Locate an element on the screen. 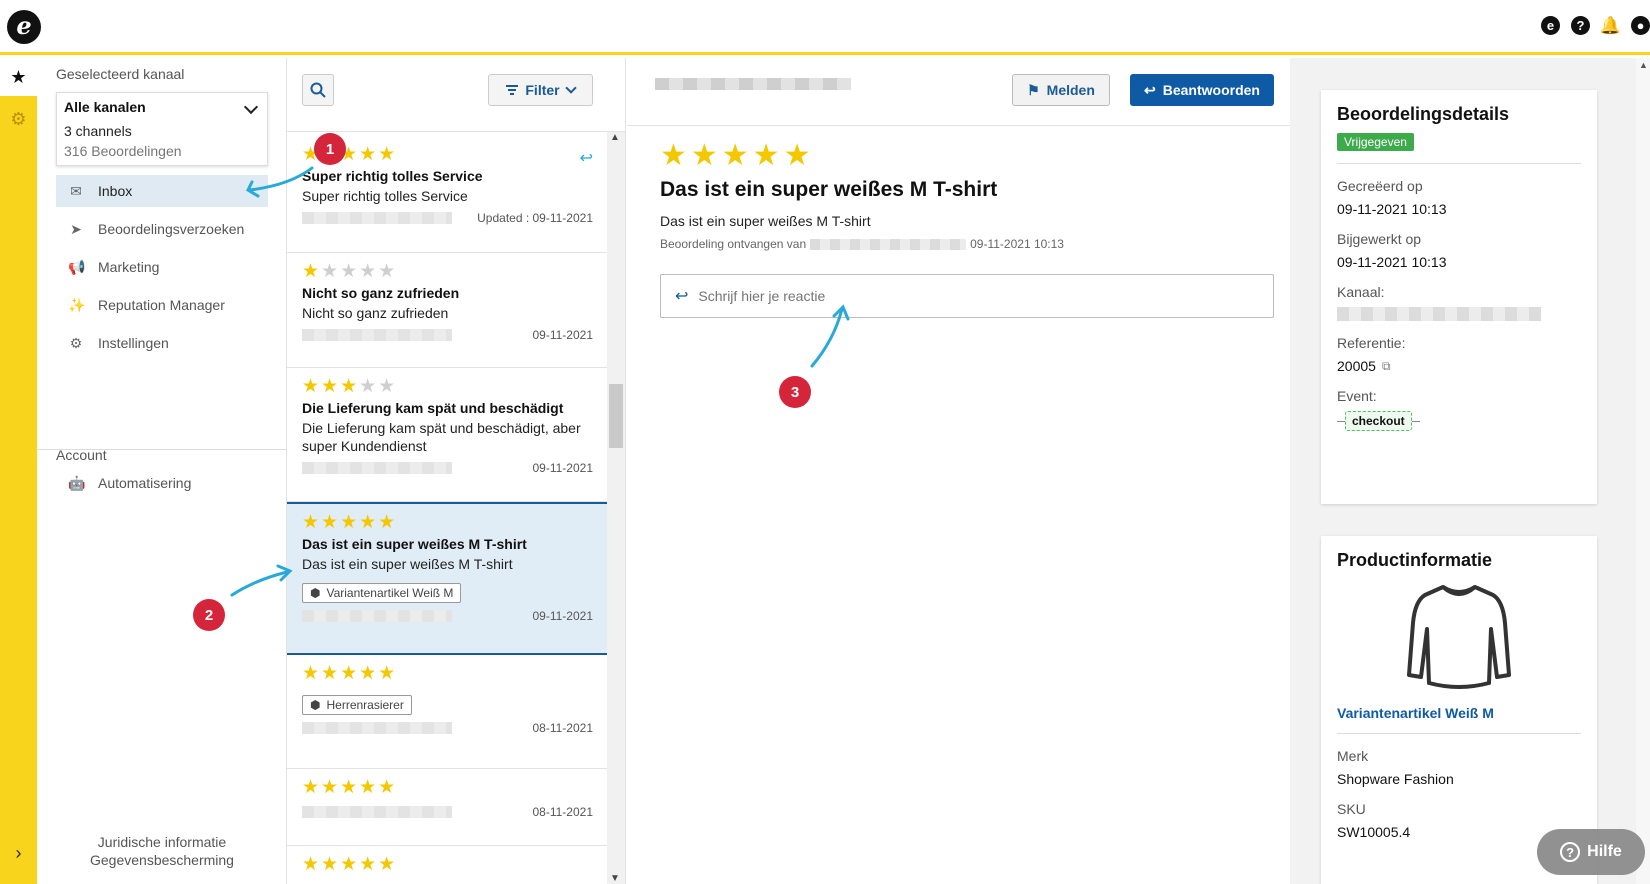 The image size is (1650, 884). received-label: Beoordeling ontvangen van is located at coordinates (733, 244).